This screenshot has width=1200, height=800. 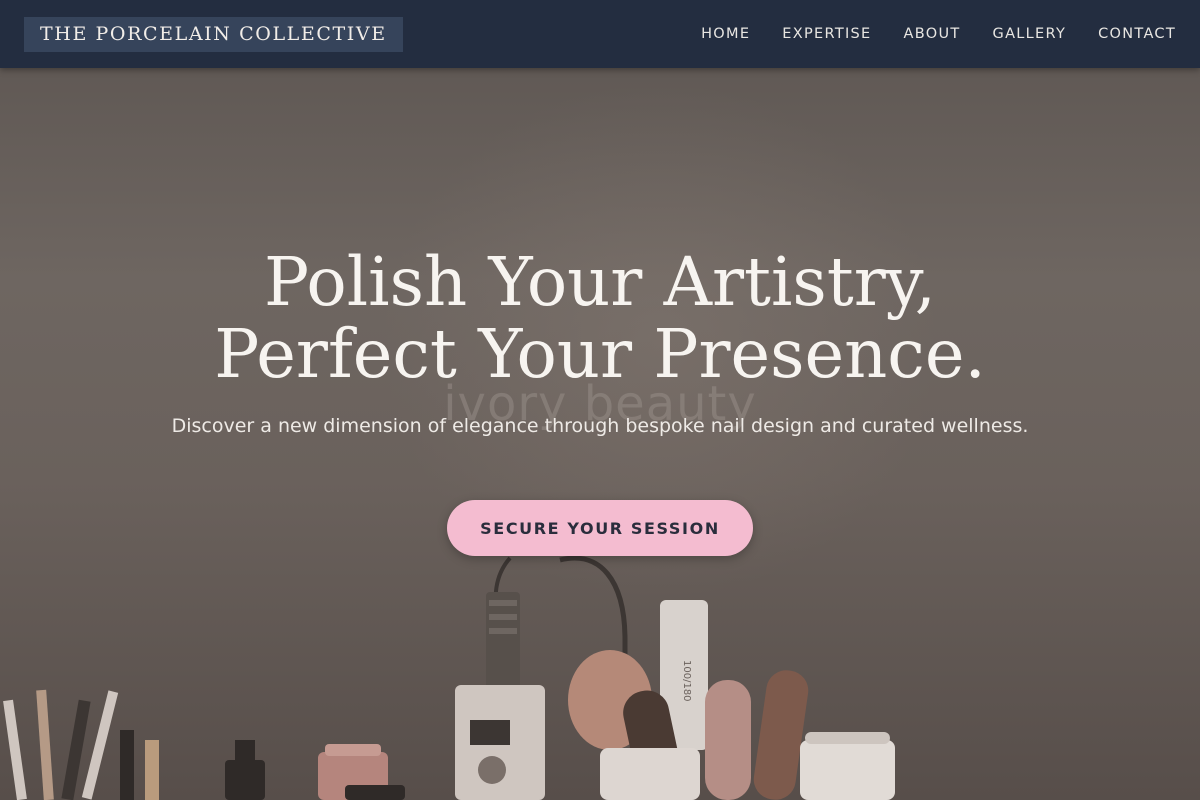 I want to click on hero-headline-line-2: Perfect Your Presence., so click(x=600, y=354).